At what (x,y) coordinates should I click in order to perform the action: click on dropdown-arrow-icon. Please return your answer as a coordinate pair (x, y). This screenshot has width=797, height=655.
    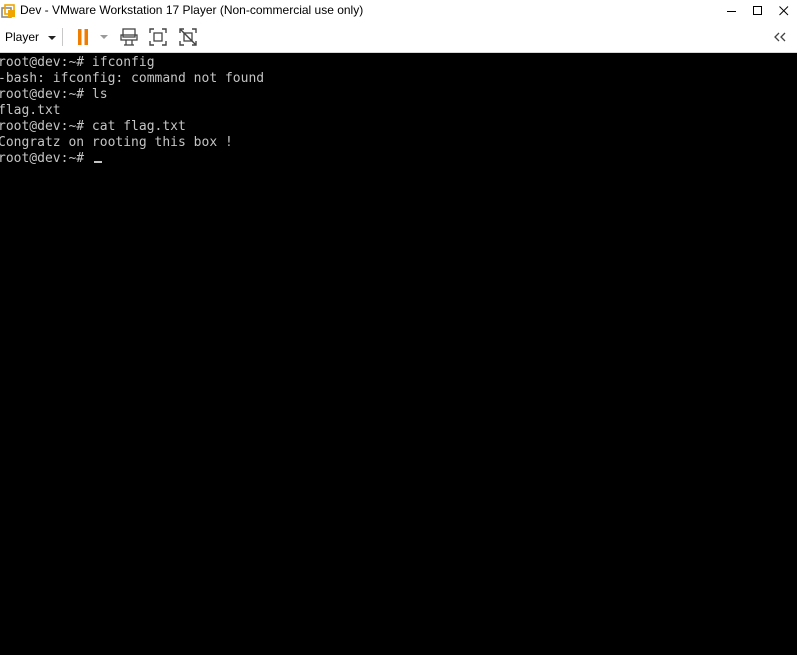
    Looking at the image, I should click on (104, 37).